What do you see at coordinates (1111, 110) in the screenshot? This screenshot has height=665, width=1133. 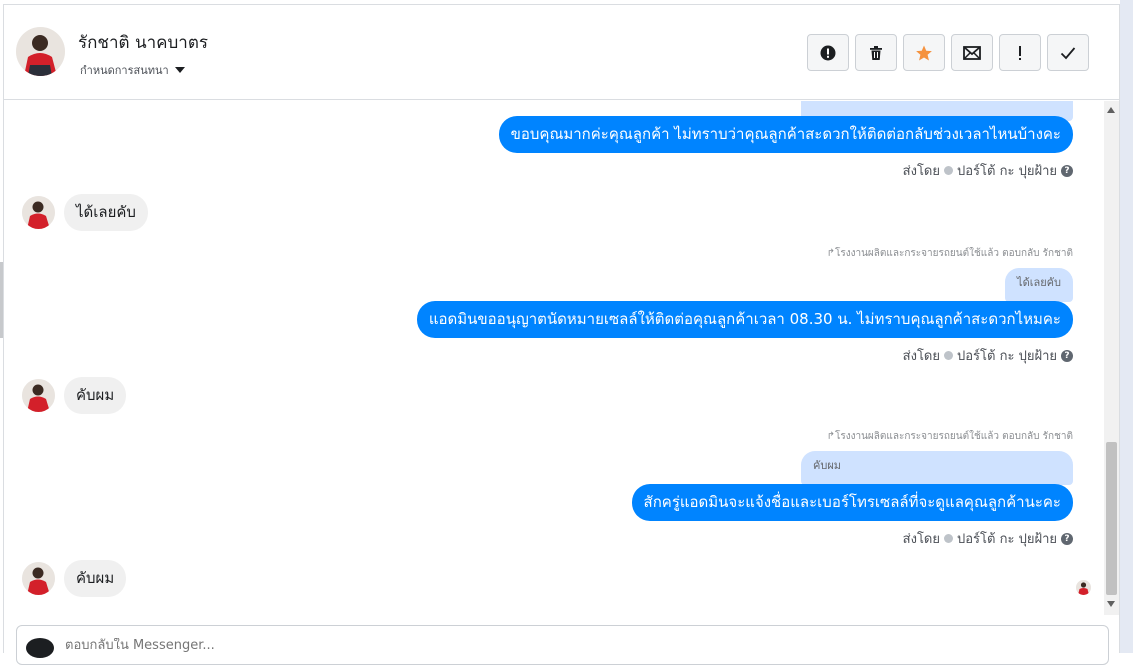 I see `scroll-up-arrow-icon` at bounding box center [1111, 110].